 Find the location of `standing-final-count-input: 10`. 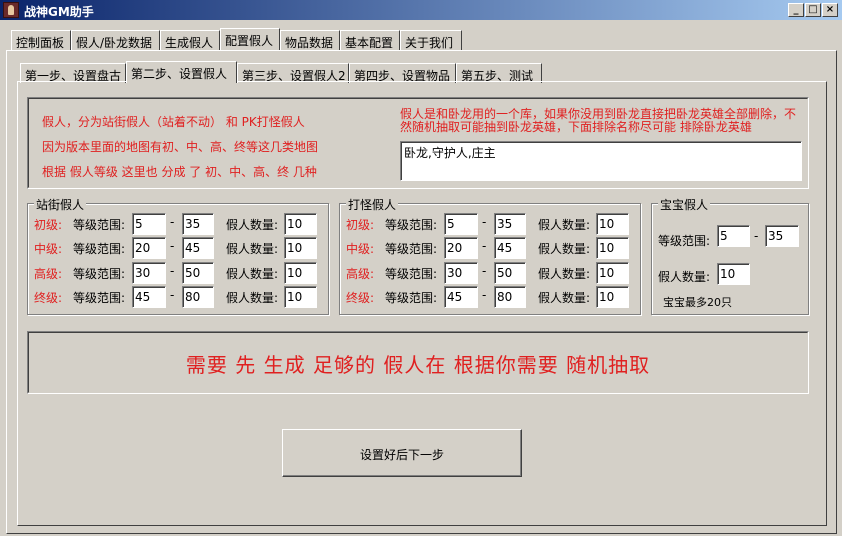

standing-final-count-input: 10 is located at coordinates (300, 297).